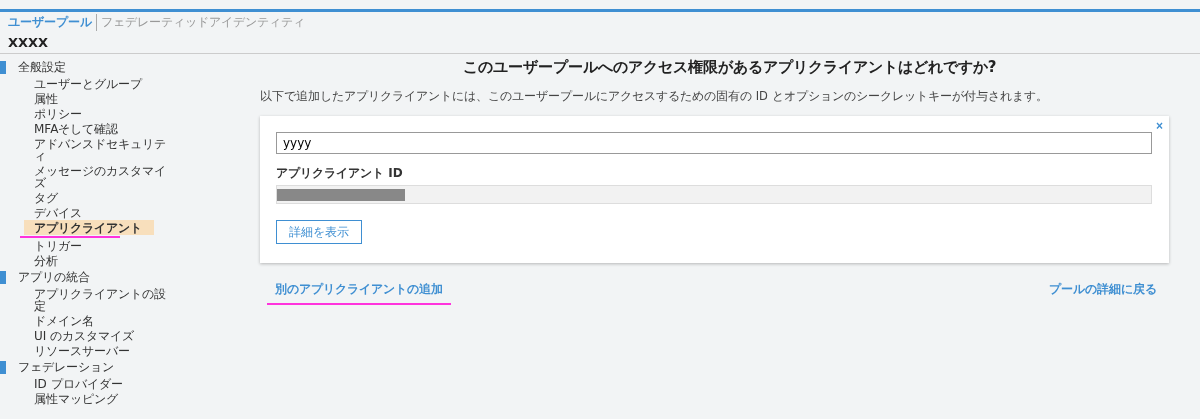 The width and height of the screenshot is (1200, 419). Describe the element at coordinates (714, 143) in the screenshot. I see `input-field: yyyy` at that location.